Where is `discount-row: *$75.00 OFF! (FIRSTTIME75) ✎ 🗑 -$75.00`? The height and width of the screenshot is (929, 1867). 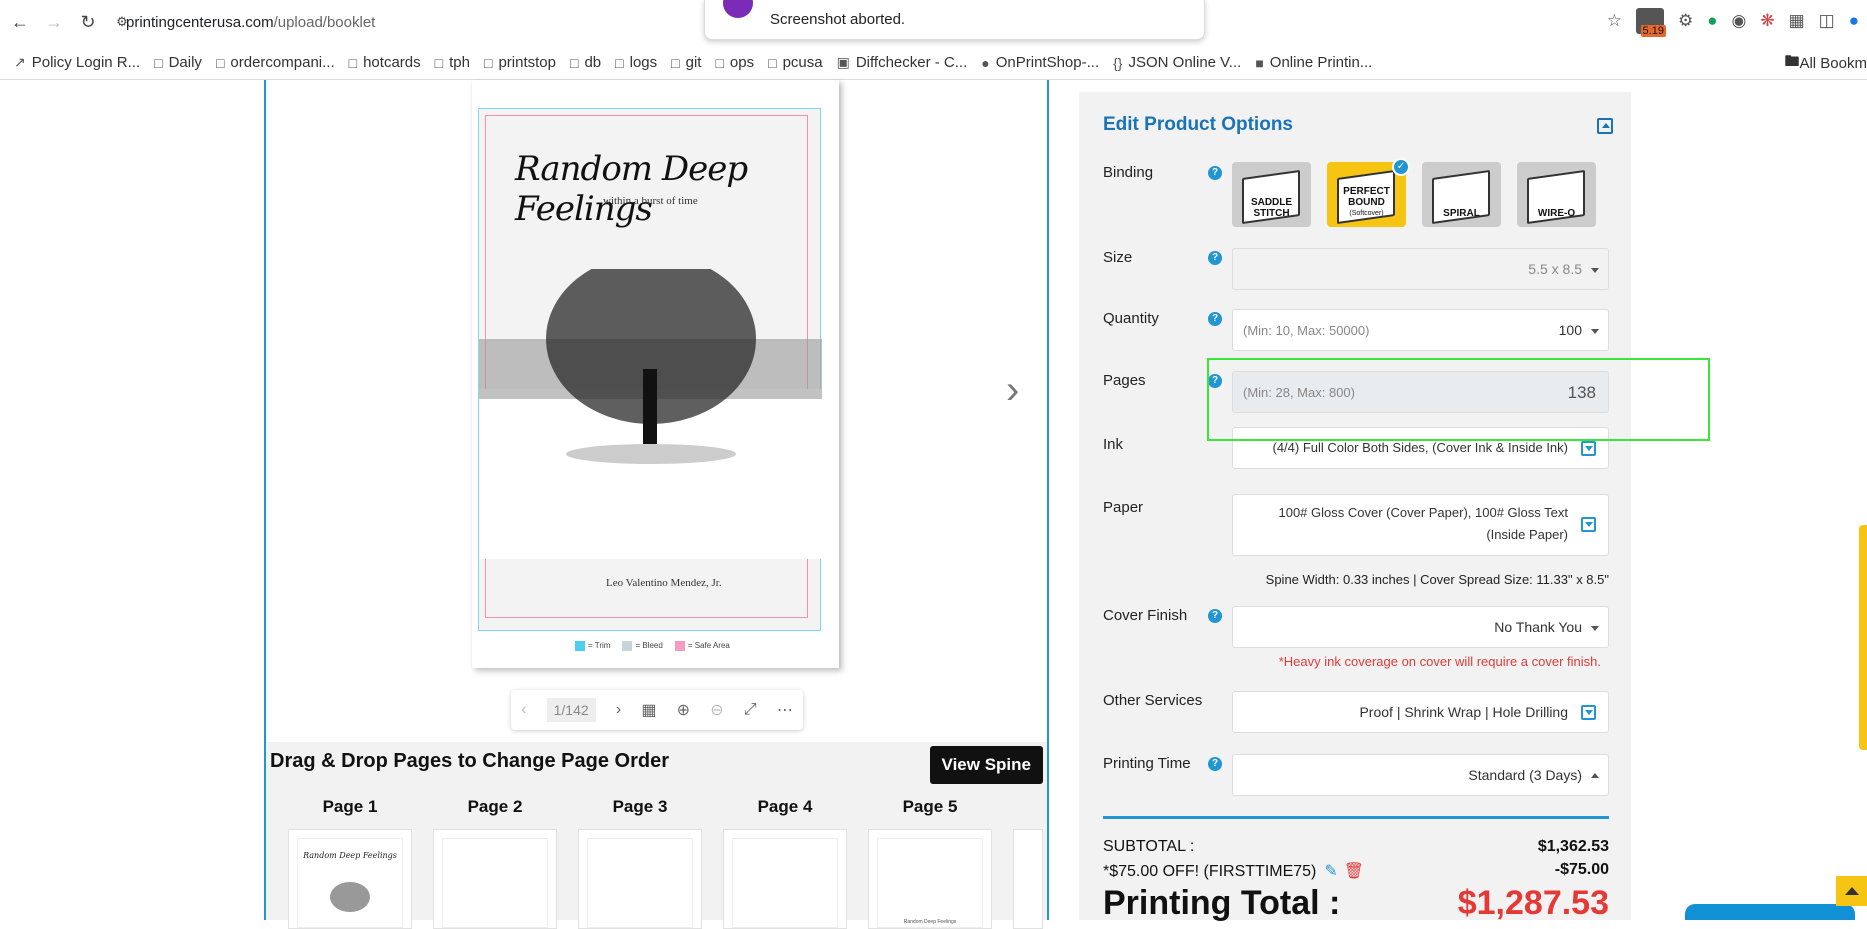
discount-row: *$75.00 OFF! (FIRSTTIME75) ✎ 🗑 -$75.00 is located at coordinates (1356, 871).